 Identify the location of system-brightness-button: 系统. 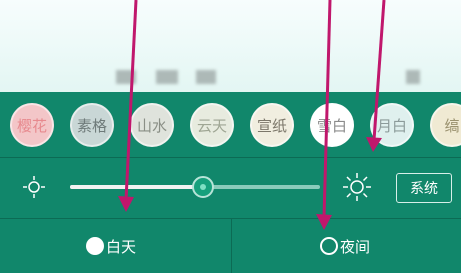
(424, 188).